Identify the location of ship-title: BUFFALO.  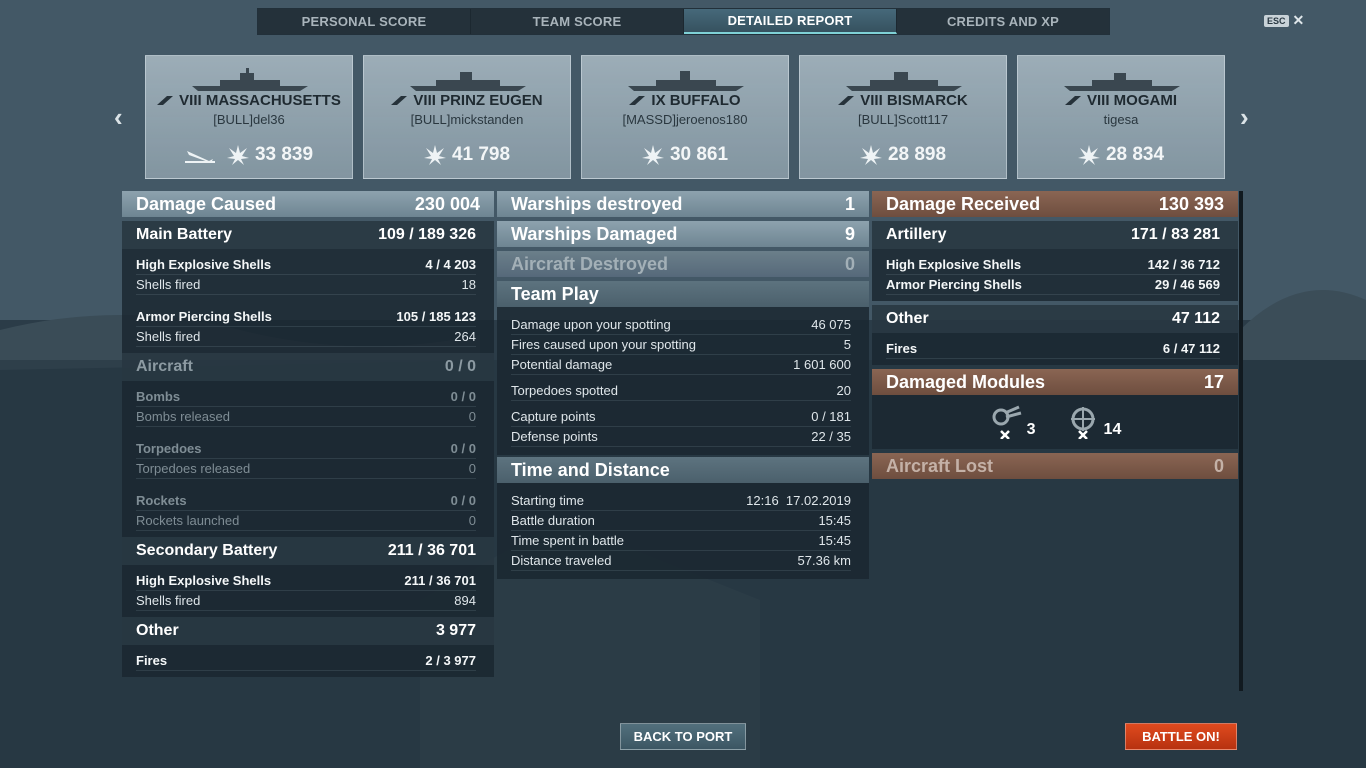
(705, 100).